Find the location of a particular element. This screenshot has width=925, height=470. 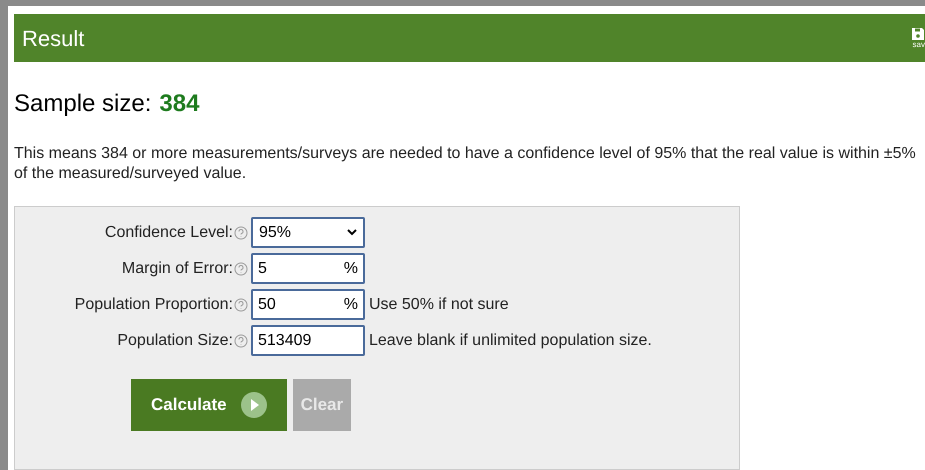

field-note: Leave blank if unlimited population size. is located at coordinates (510, 340).